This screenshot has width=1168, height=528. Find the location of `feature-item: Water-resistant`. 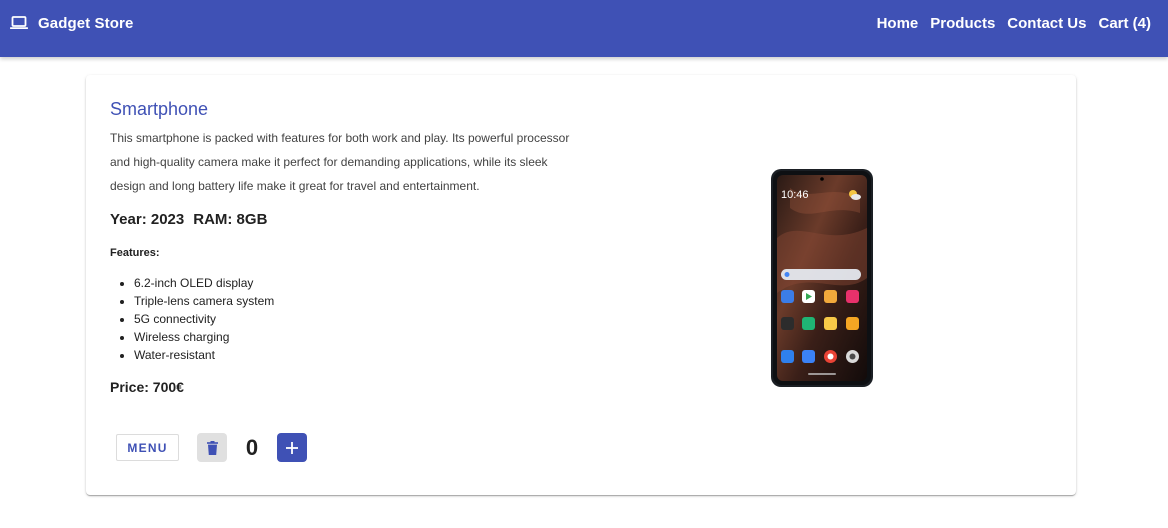

feature-item: Water-resistant is located at coordinates (204, 355).